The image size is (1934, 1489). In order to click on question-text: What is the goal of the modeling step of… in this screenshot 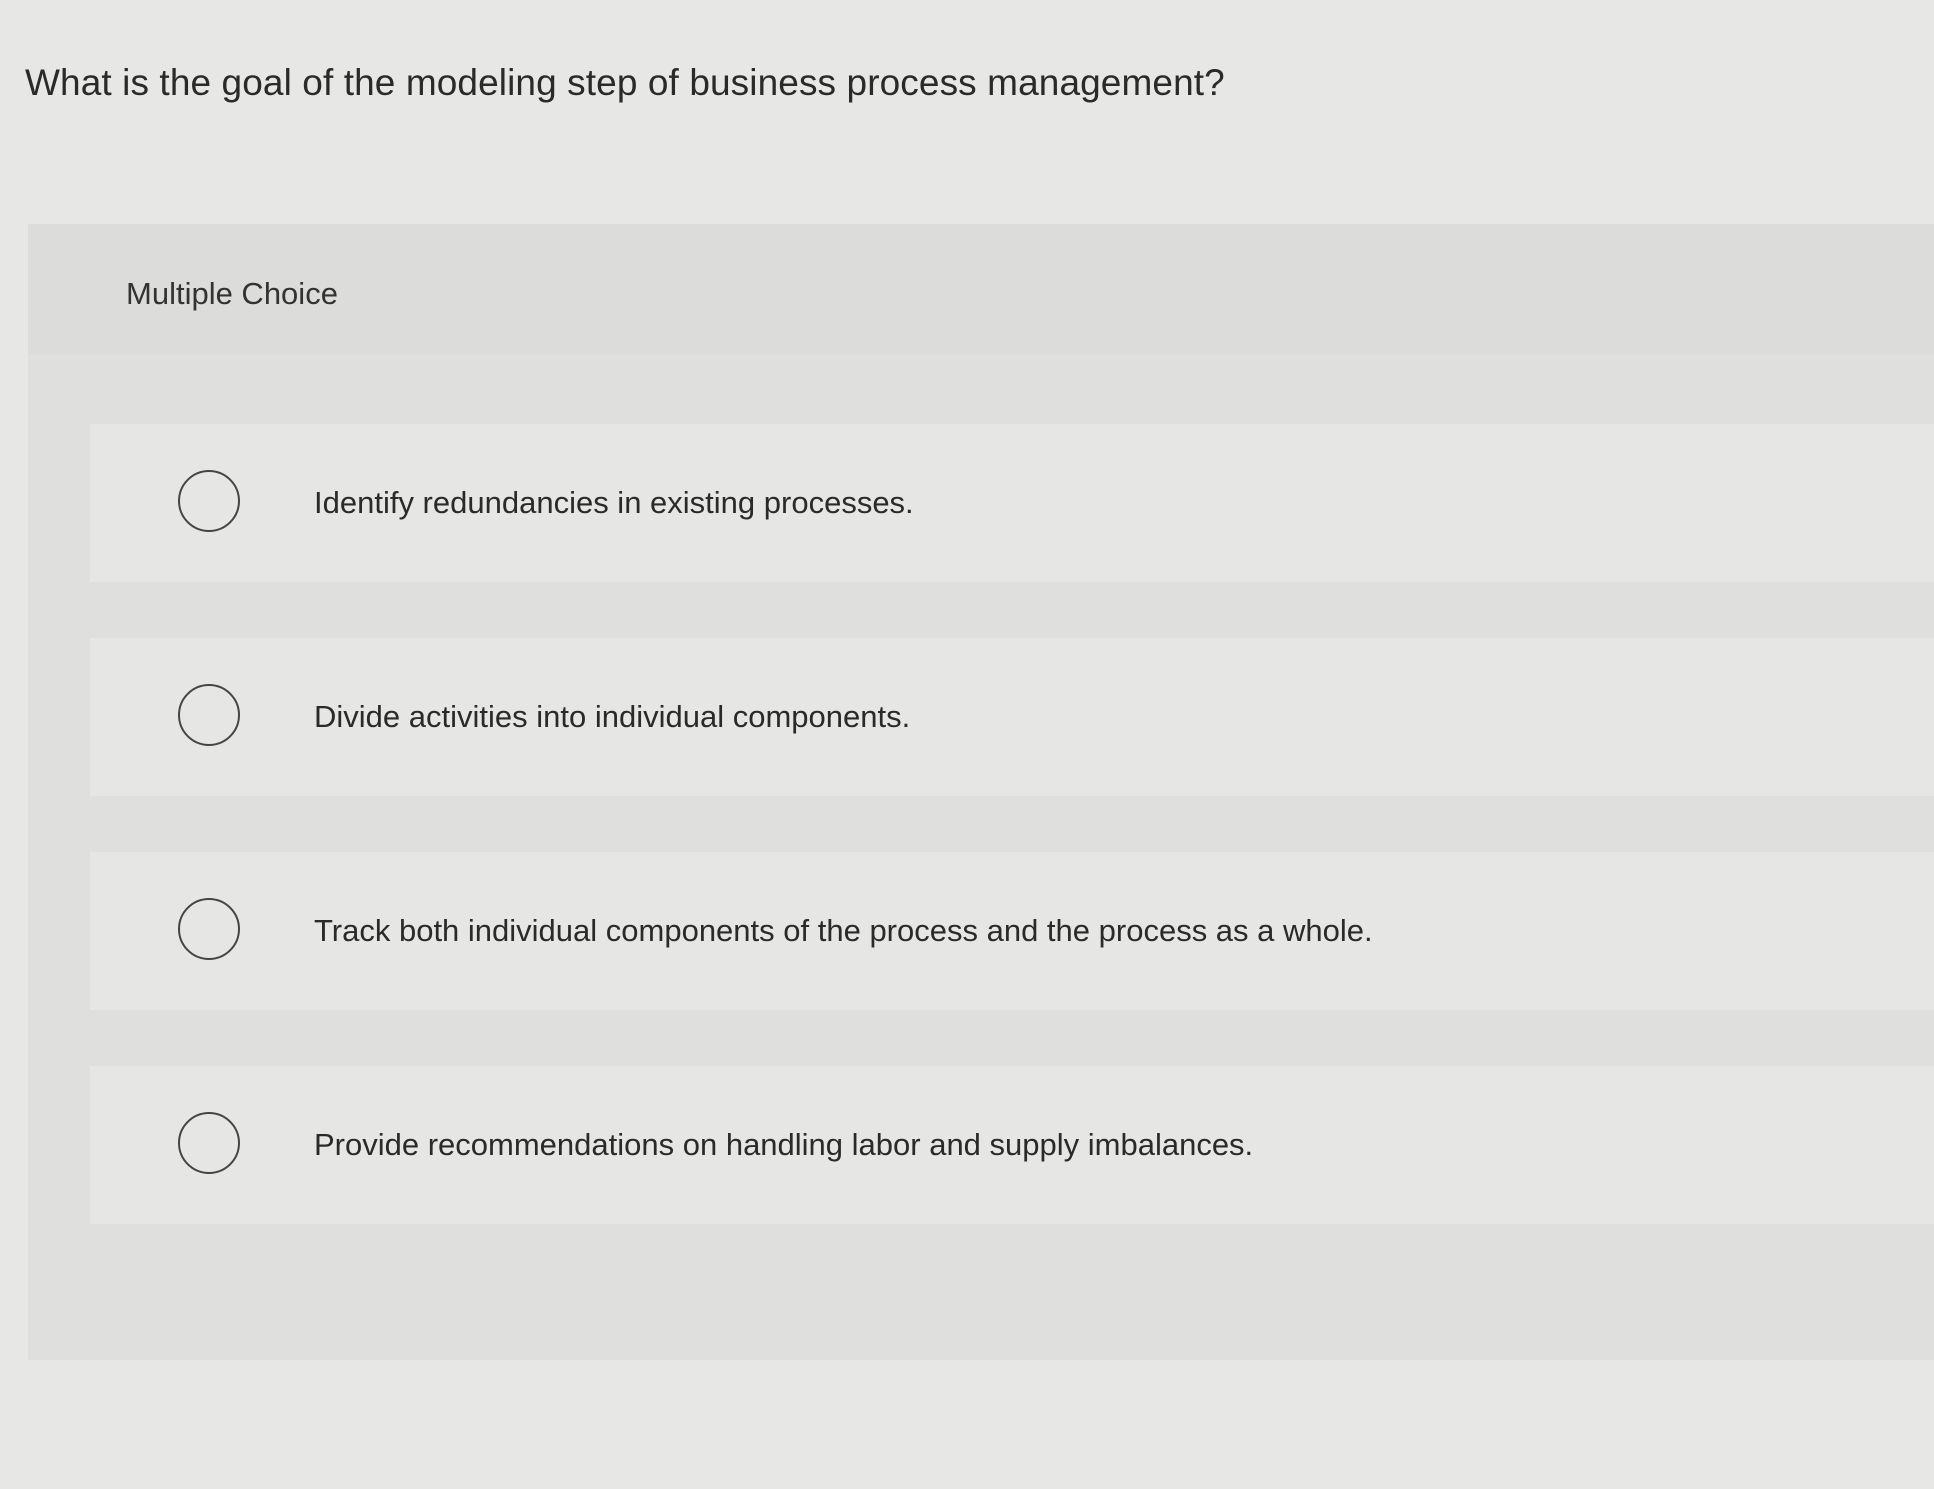, I will do `click(625, 82)`.